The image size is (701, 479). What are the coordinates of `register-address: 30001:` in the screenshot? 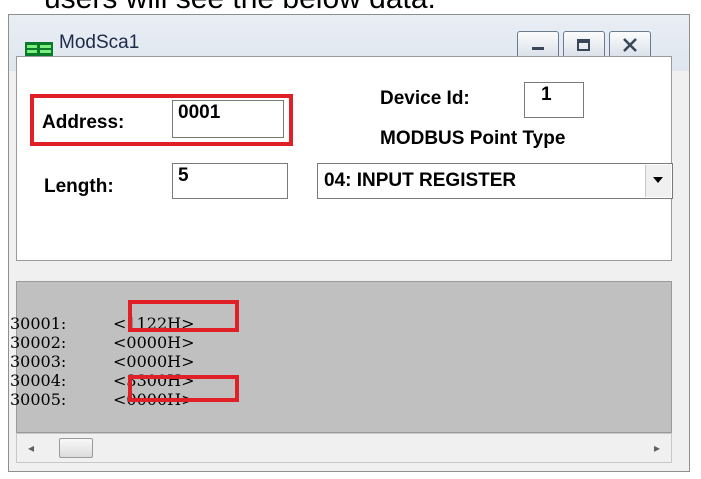 It's located at (38, 323).